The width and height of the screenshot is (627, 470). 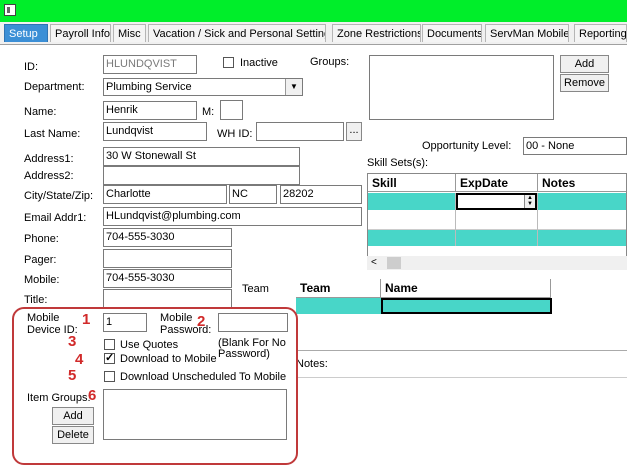 I want to click on team-name-cell, so click(x=466, y=306).